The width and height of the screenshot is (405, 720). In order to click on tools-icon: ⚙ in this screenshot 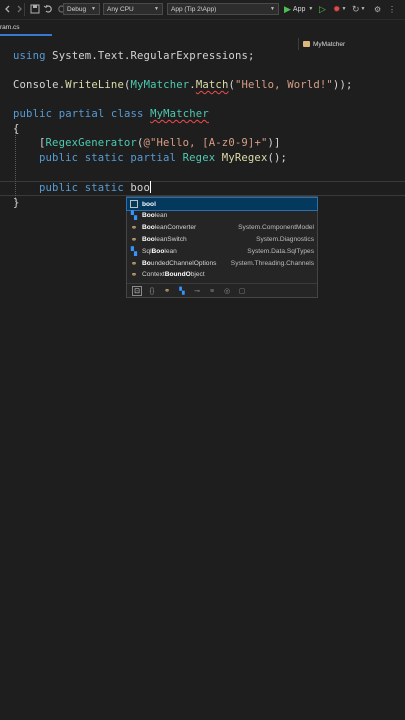, I will do `click(377, 9)`.